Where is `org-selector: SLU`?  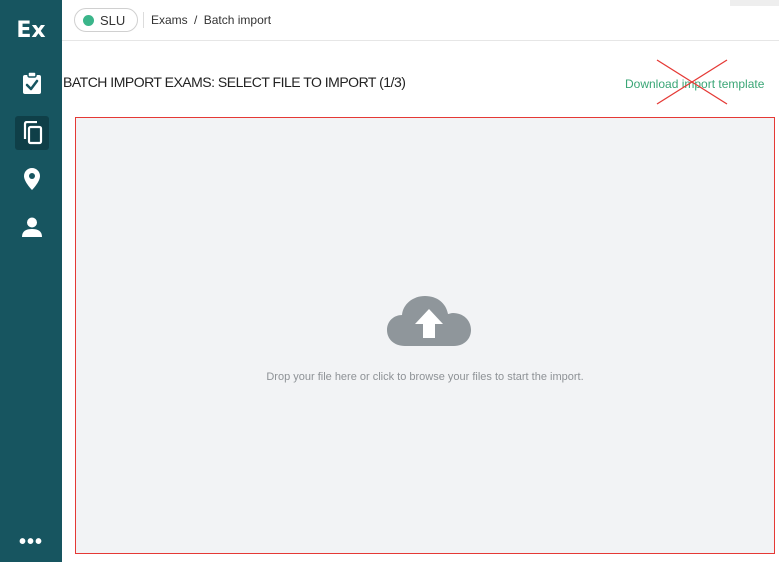 org-selector: SLU is located at coordinates (106, 20).